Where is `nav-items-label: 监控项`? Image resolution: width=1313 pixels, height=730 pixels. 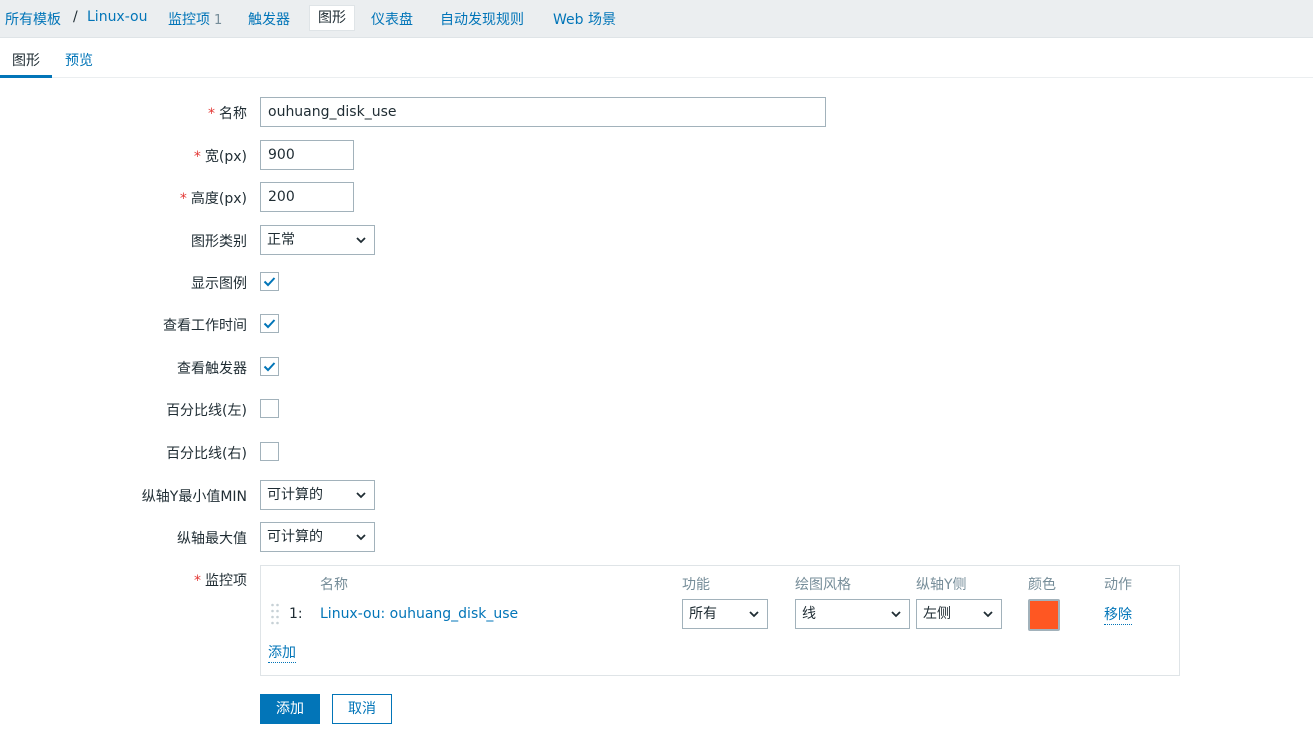
nav-items-label: 监控项 is located at coordinates (189, 20).